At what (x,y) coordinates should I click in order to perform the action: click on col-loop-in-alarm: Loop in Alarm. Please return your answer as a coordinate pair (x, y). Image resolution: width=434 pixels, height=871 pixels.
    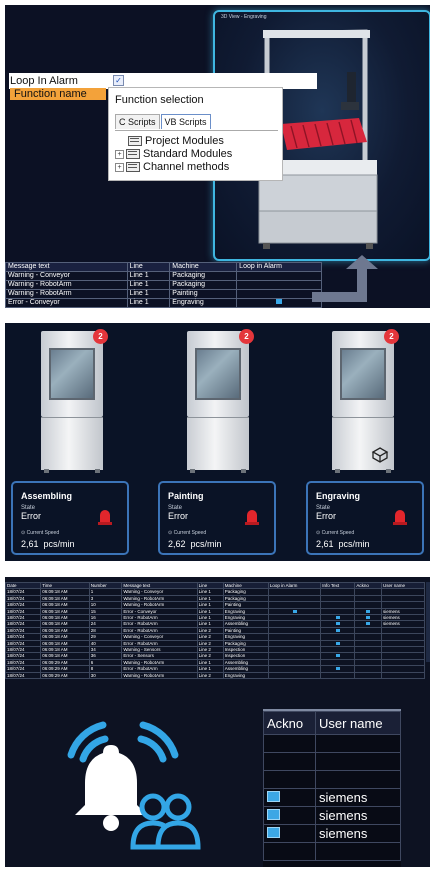
    Looking at the image, I should click on (279, 267).